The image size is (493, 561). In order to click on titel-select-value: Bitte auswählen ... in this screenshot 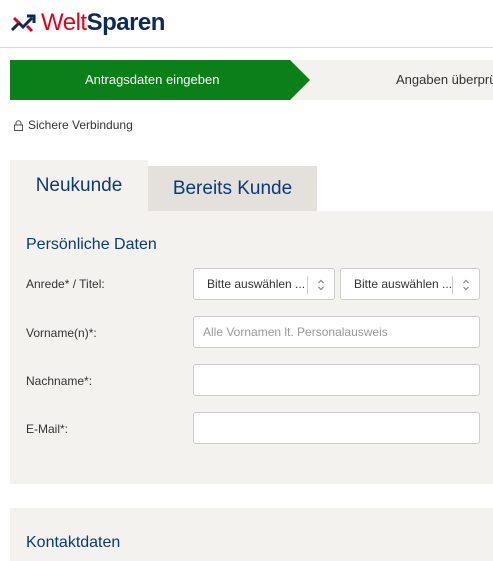, I will do `click(403, 284)`.